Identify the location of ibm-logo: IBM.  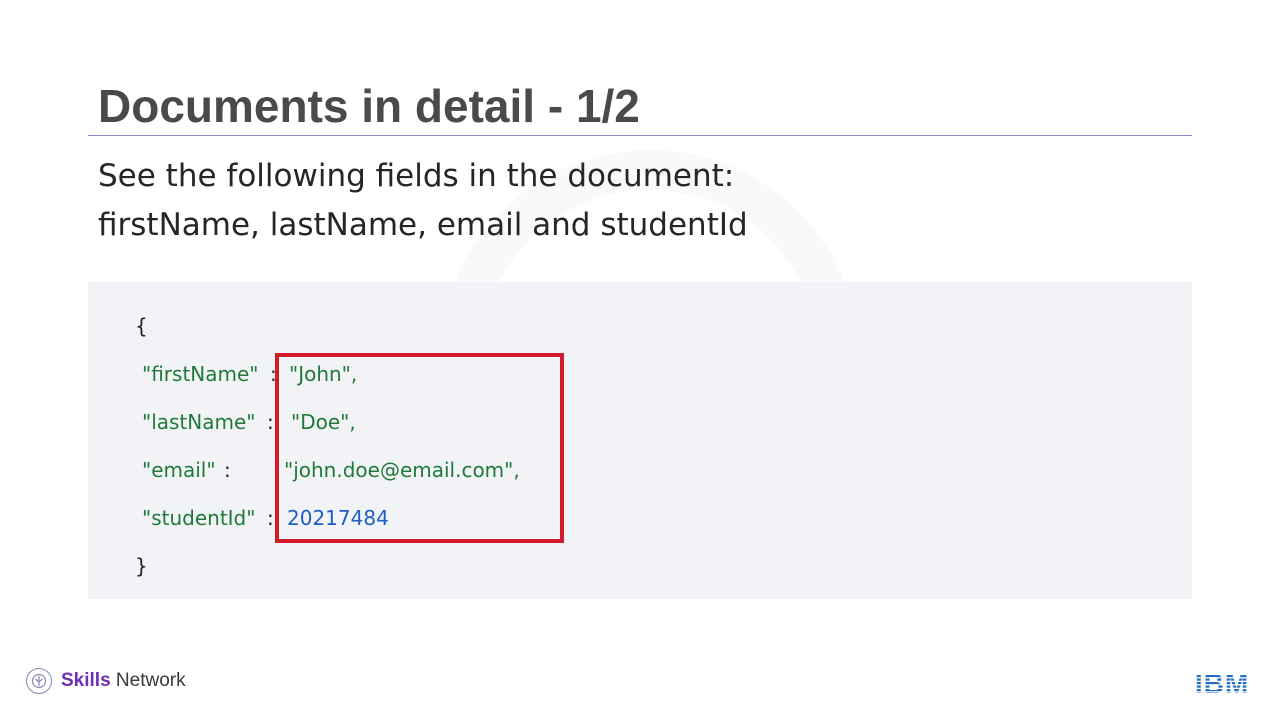
(1222, 682).